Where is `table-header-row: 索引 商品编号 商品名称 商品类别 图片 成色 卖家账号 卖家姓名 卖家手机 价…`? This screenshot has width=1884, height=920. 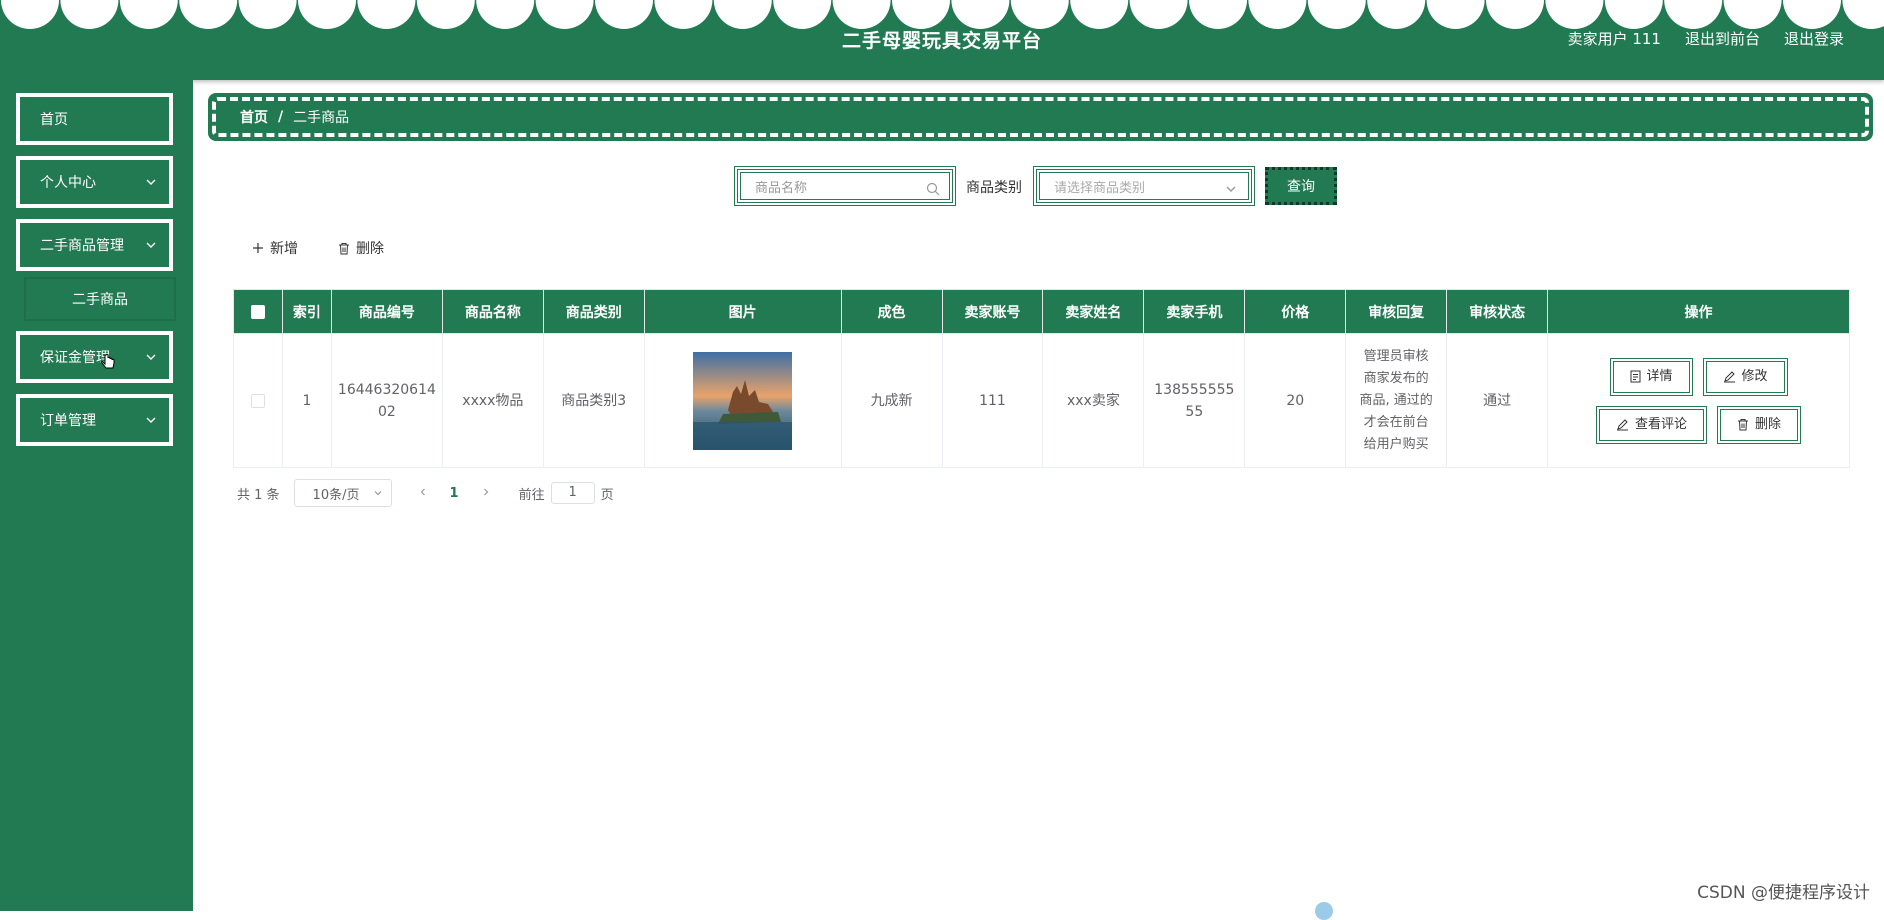 table-header-row: 索引 商品编号 商品名称 商品类别 图片 成色 卖家账号 卖家姓名 卖家手机 价… is located at coordinates (1042, 312).